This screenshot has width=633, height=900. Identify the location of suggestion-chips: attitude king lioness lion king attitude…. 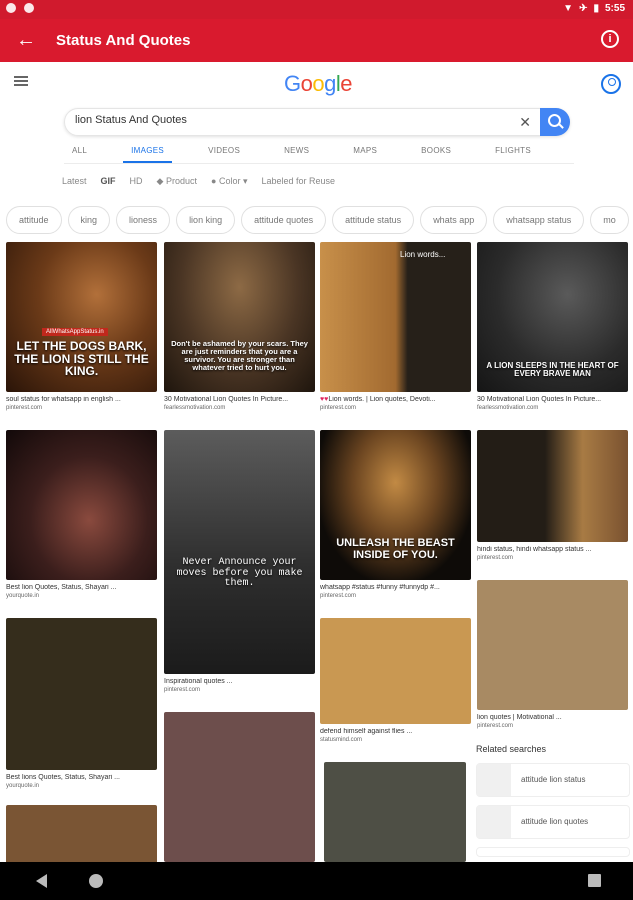
(319, 220).